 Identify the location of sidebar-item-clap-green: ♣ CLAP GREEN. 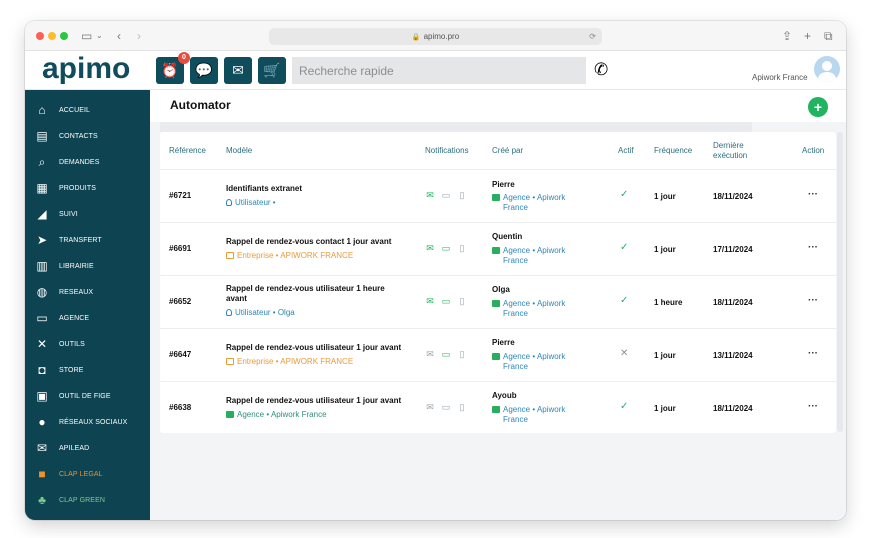
(87, 501).